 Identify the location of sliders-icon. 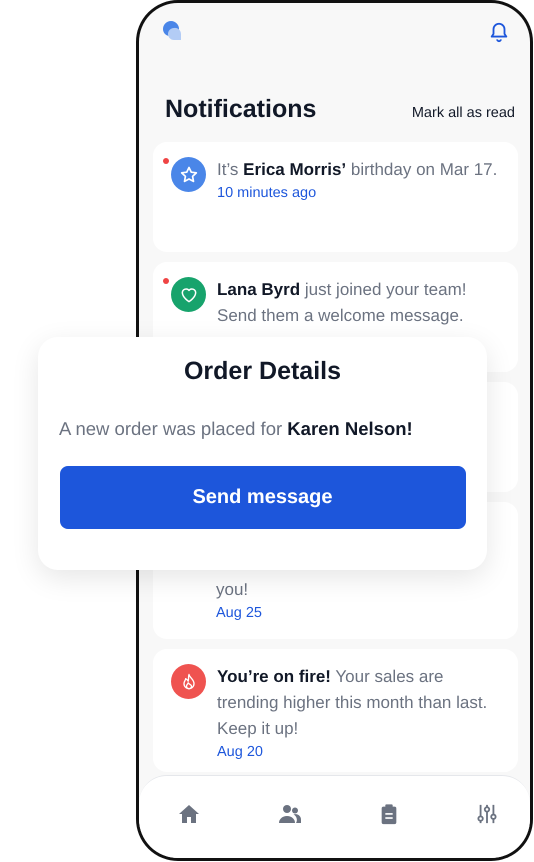
(487, 814).